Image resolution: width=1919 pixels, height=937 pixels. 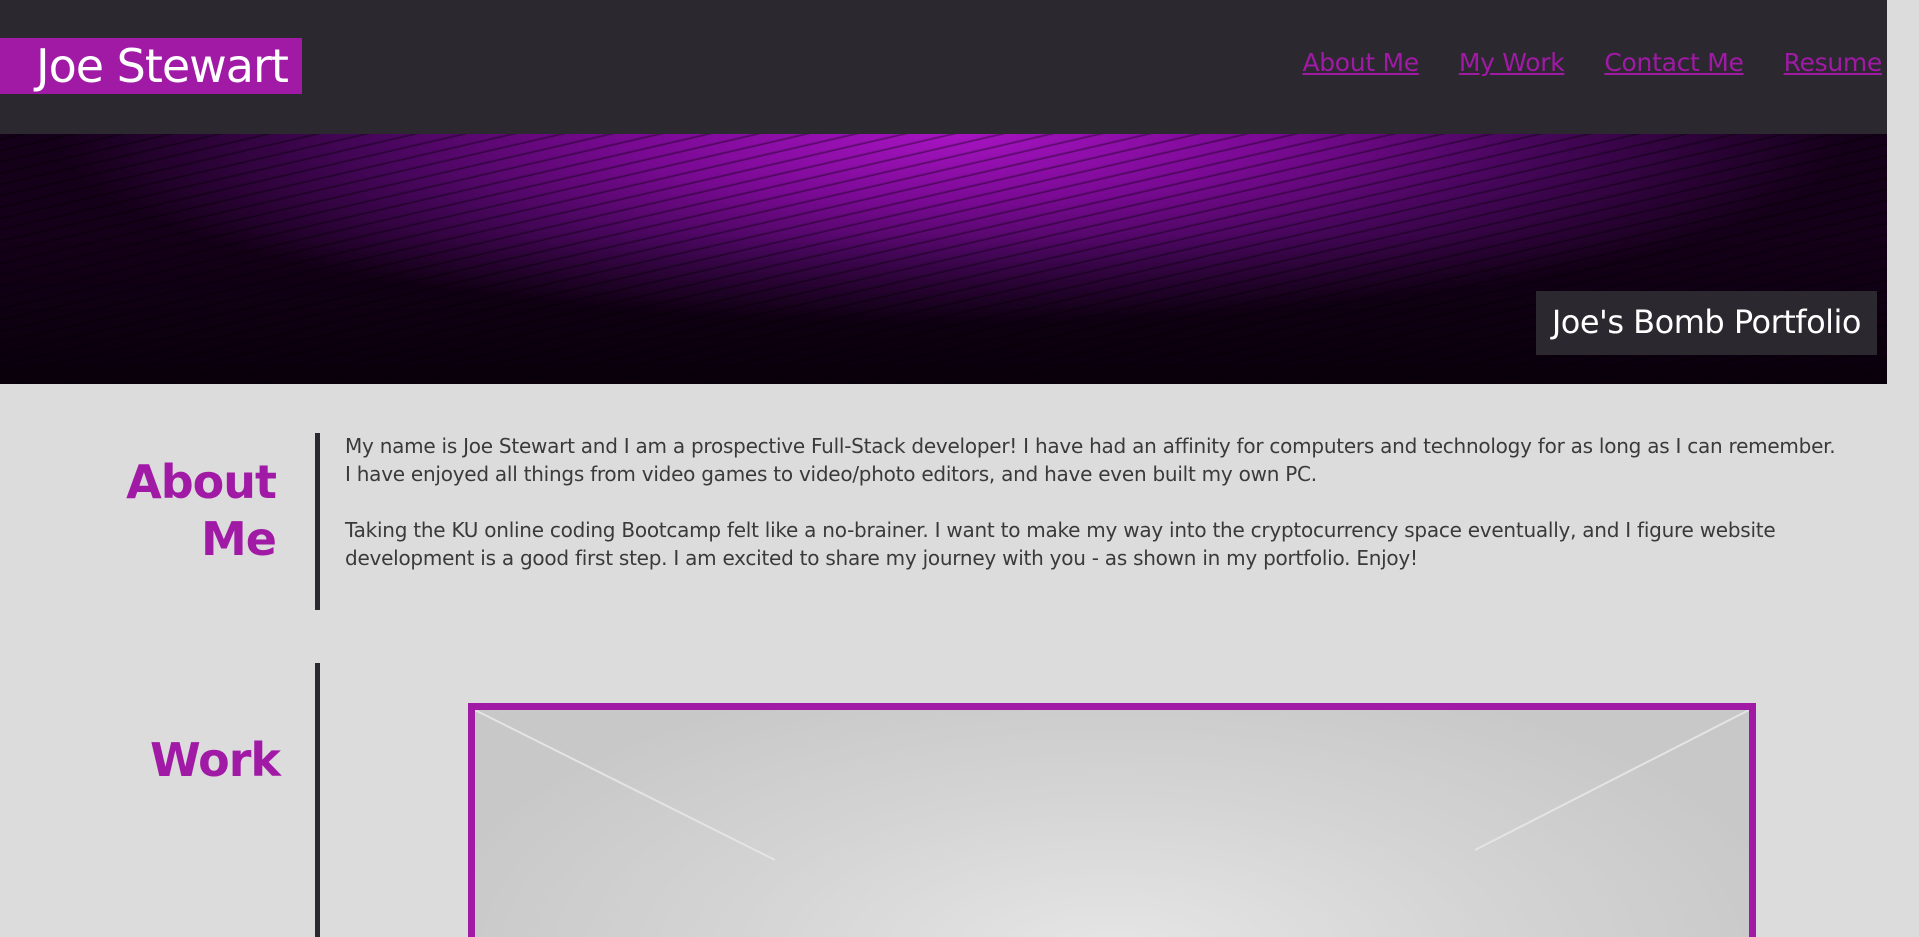 What do you see at coordinates (317, 521) in the screenshot?
I see `about-divider` at bounding box center [317, 521].